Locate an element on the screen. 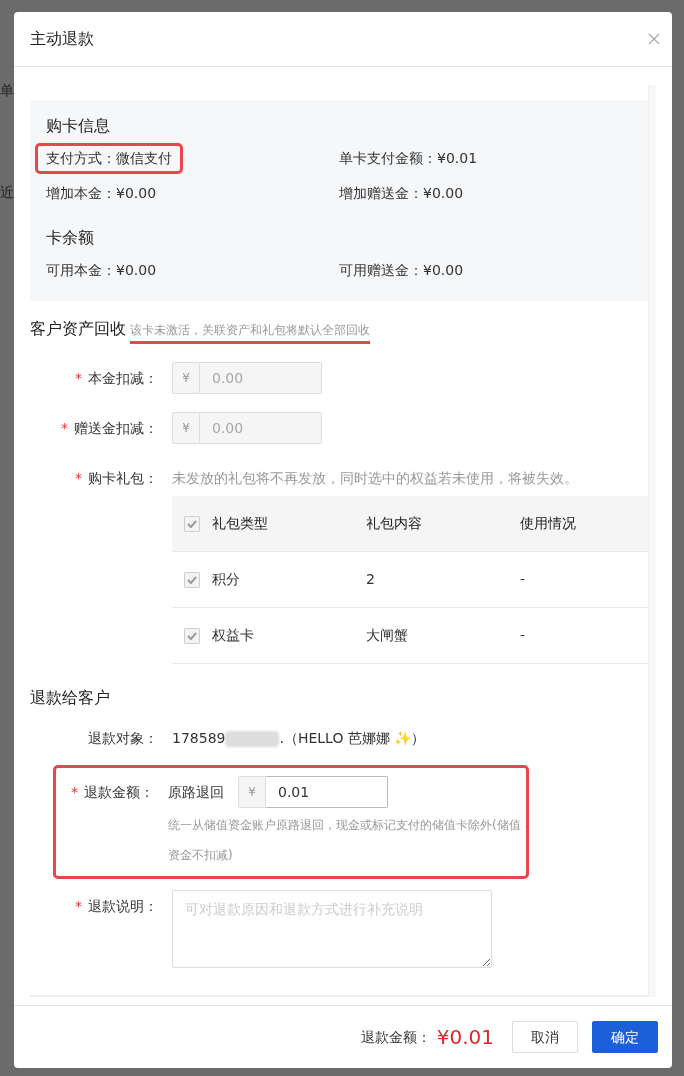 The height and width of the screenshot is (1076, 684). info-field: 支付方式：微信支付 is located at coordinates (109, 158).